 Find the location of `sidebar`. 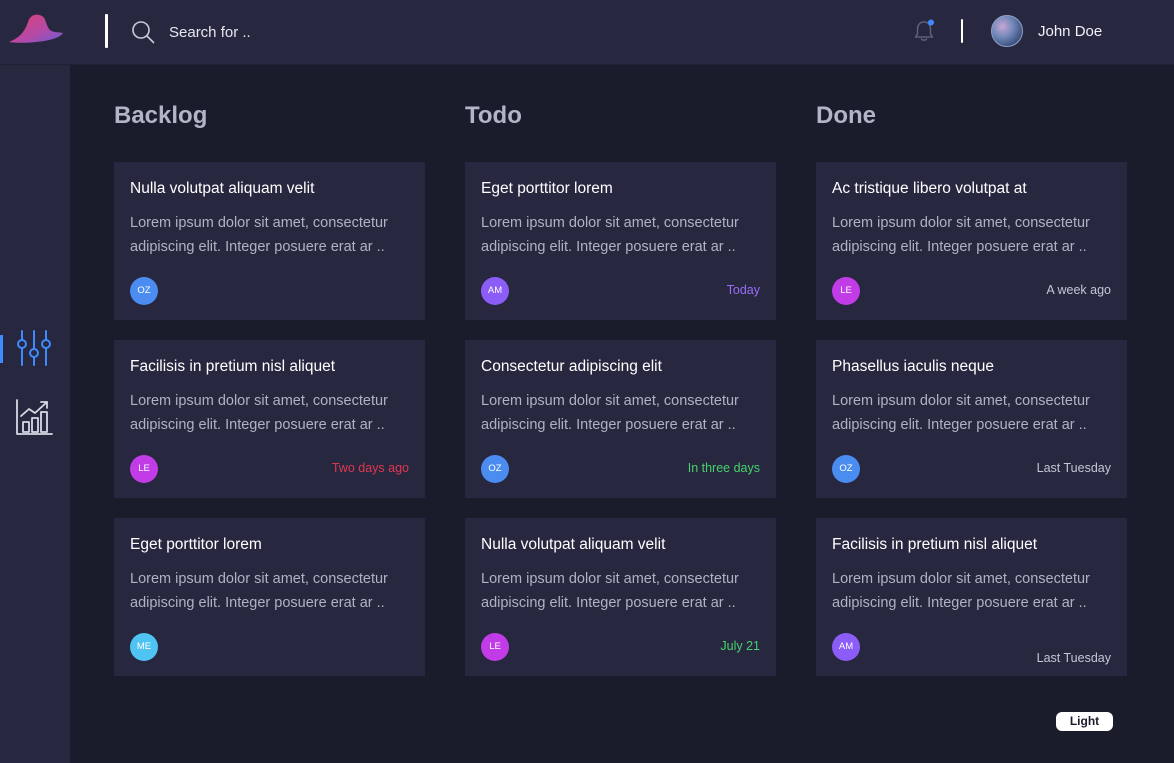

sidebar is located at coordinates (35, 414).